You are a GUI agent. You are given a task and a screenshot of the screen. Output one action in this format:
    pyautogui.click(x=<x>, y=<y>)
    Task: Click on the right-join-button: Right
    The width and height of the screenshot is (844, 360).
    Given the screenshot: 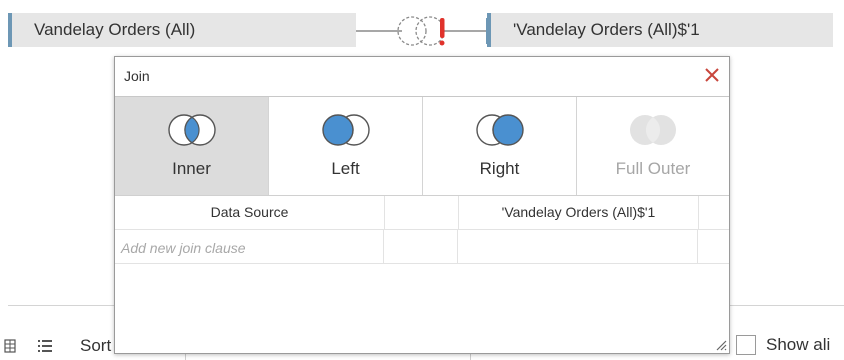 What is the action you would take?
    pyautogui.click(x=500, y=146)
    